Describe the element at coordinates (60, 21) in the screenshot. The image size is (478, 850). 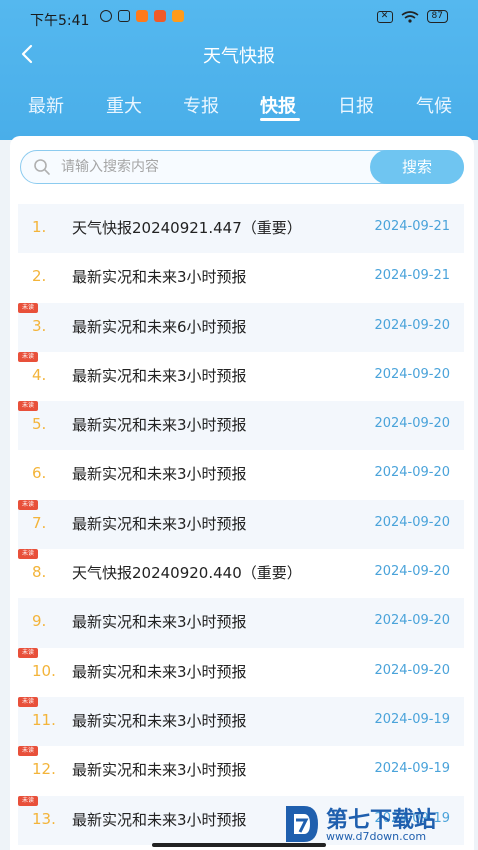
I see `status-time: 下午5:41` at that location.